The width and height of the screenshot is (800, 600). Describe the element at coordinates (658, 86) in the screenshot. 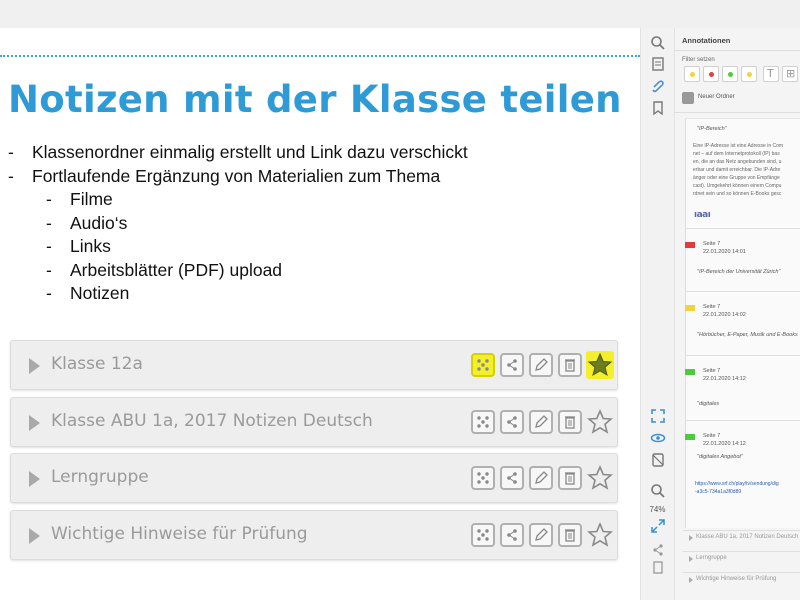

I see `paperclip-icon` at that location.